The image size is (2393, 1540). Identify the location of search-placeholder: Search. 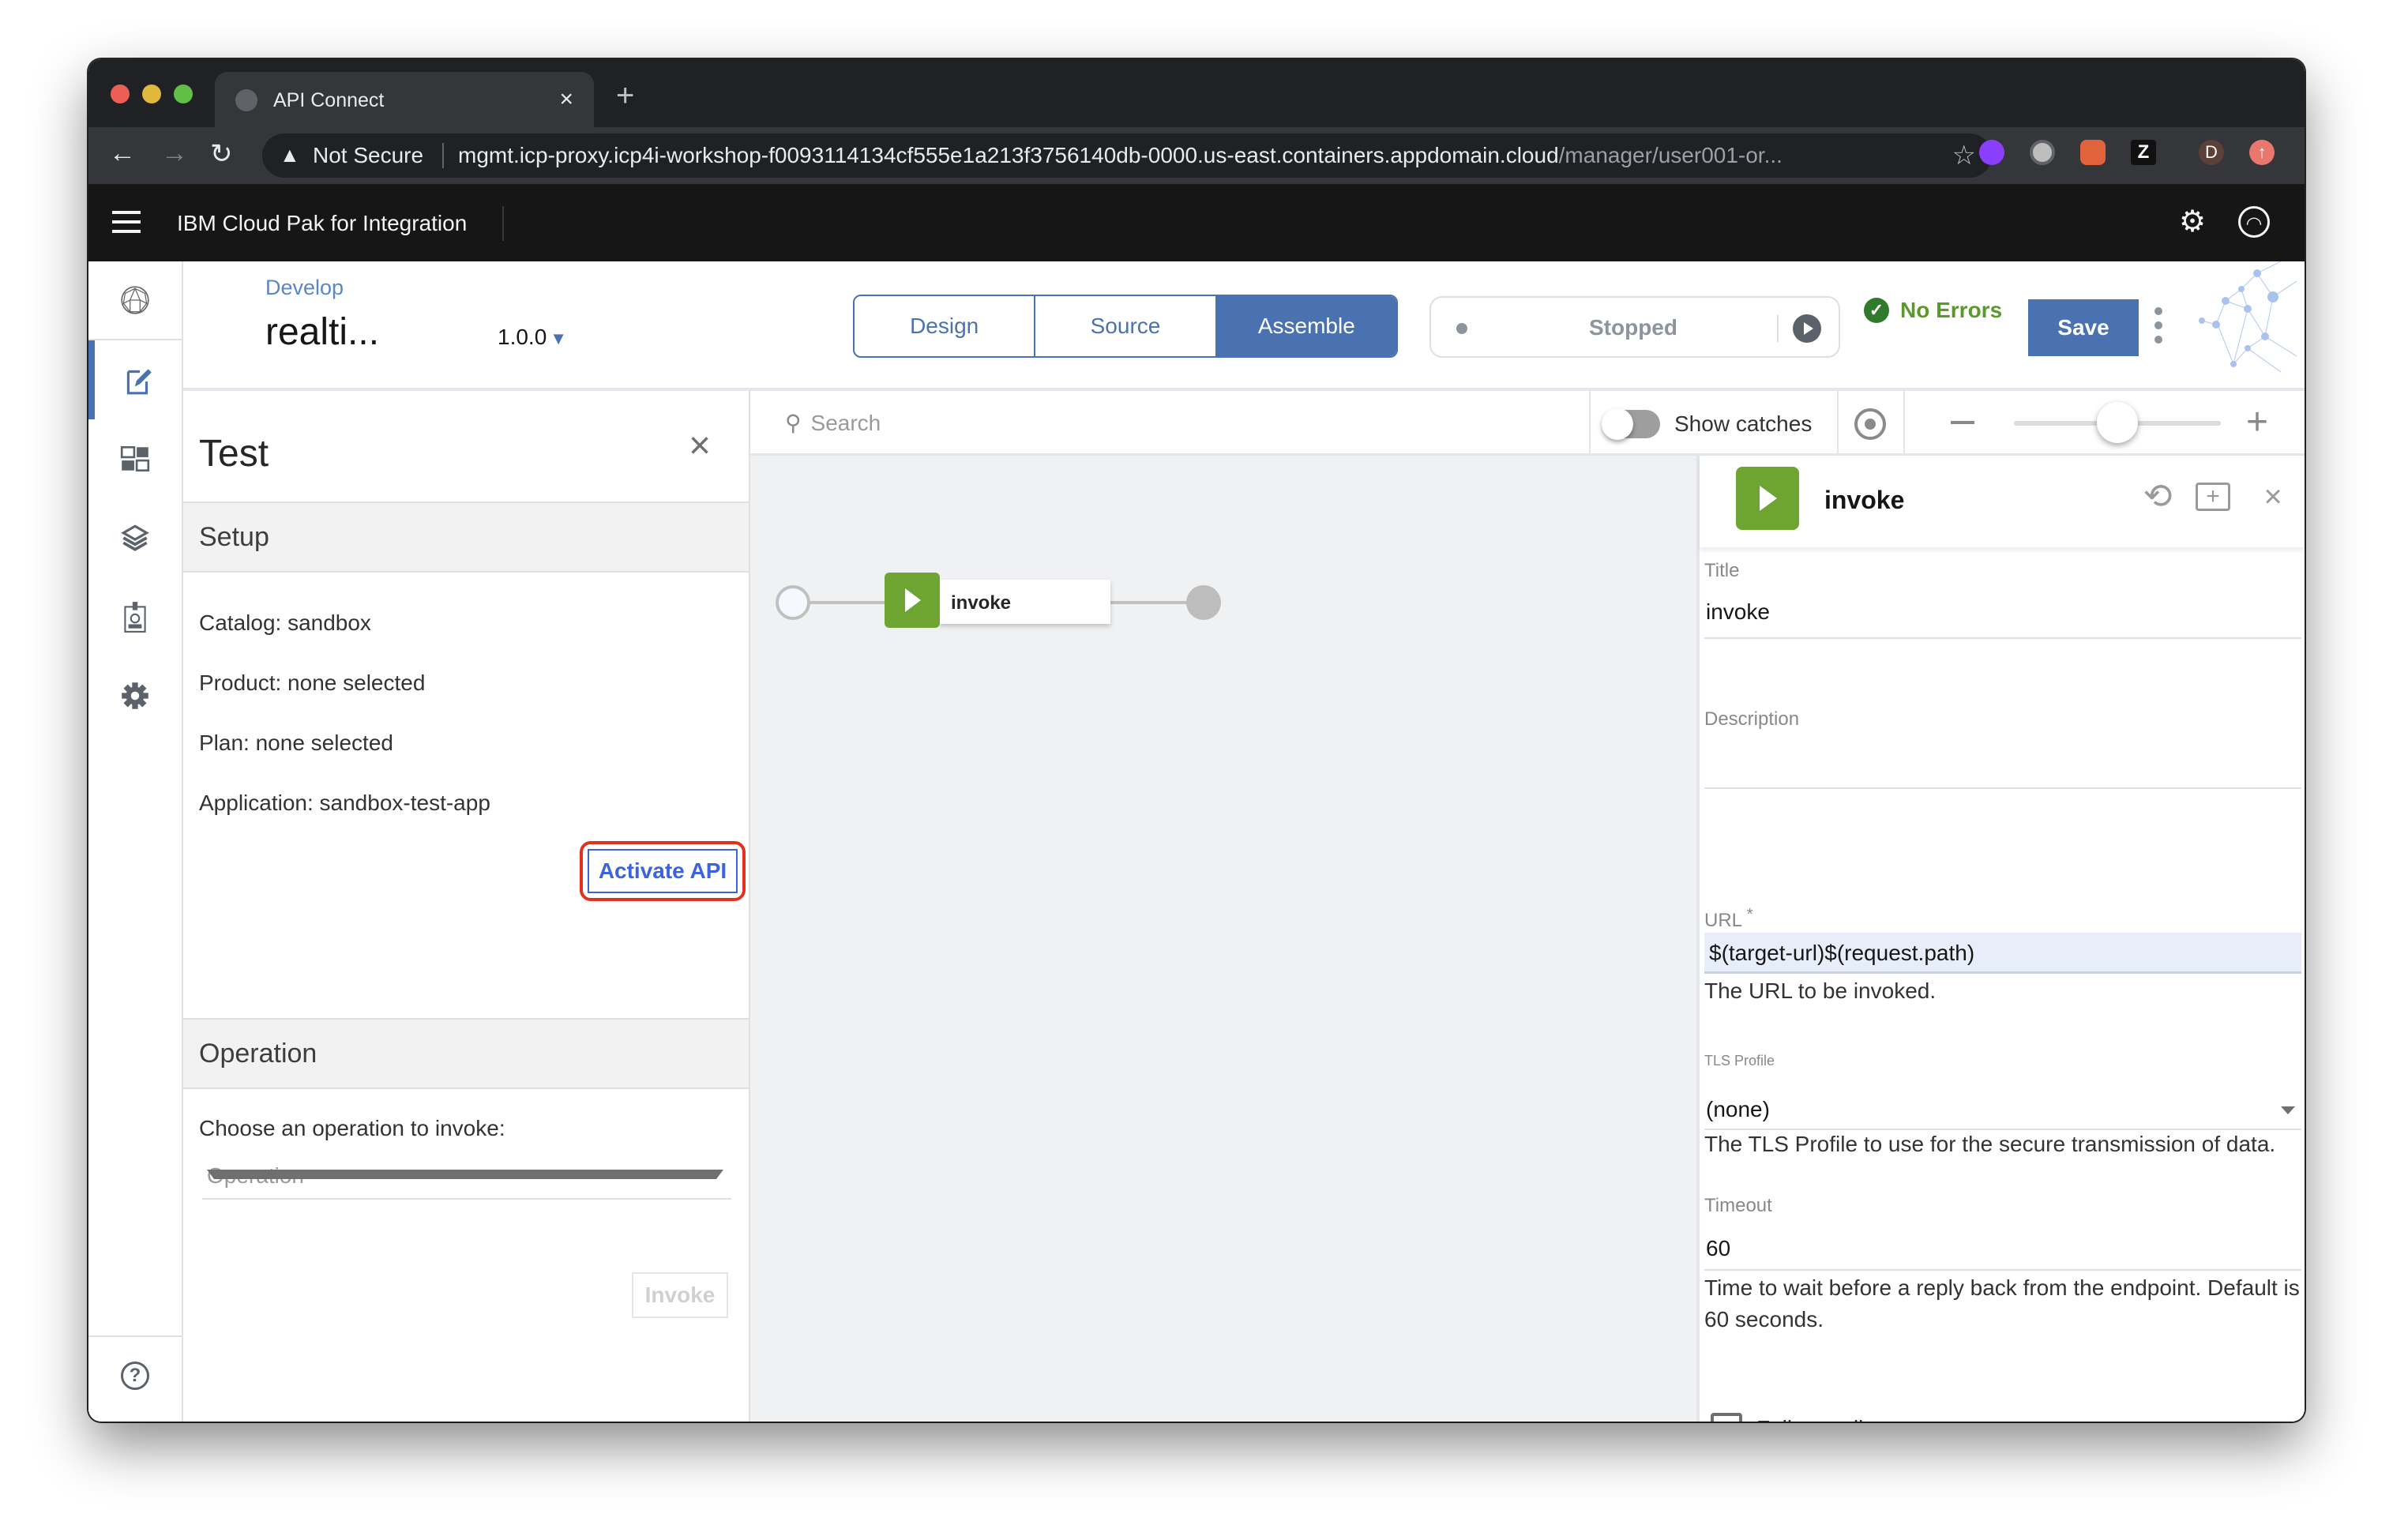
(845, 423).